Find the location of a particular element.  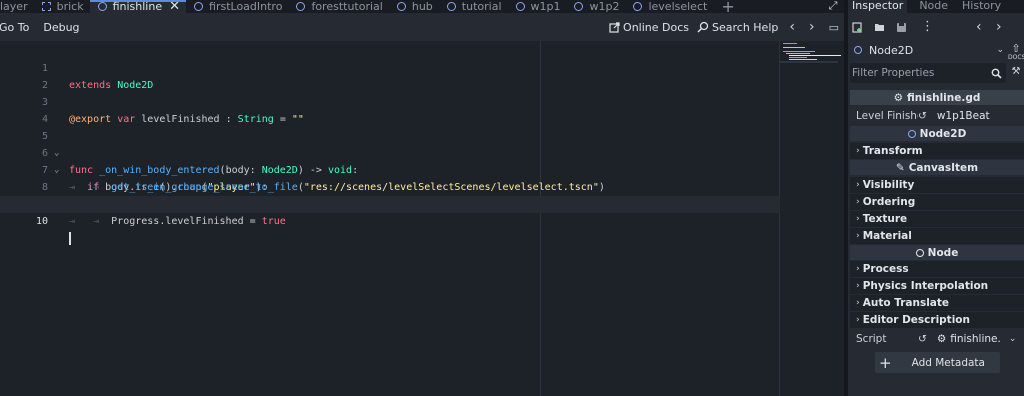

go-to-menu: Go To is located at coordinates (18, 27).